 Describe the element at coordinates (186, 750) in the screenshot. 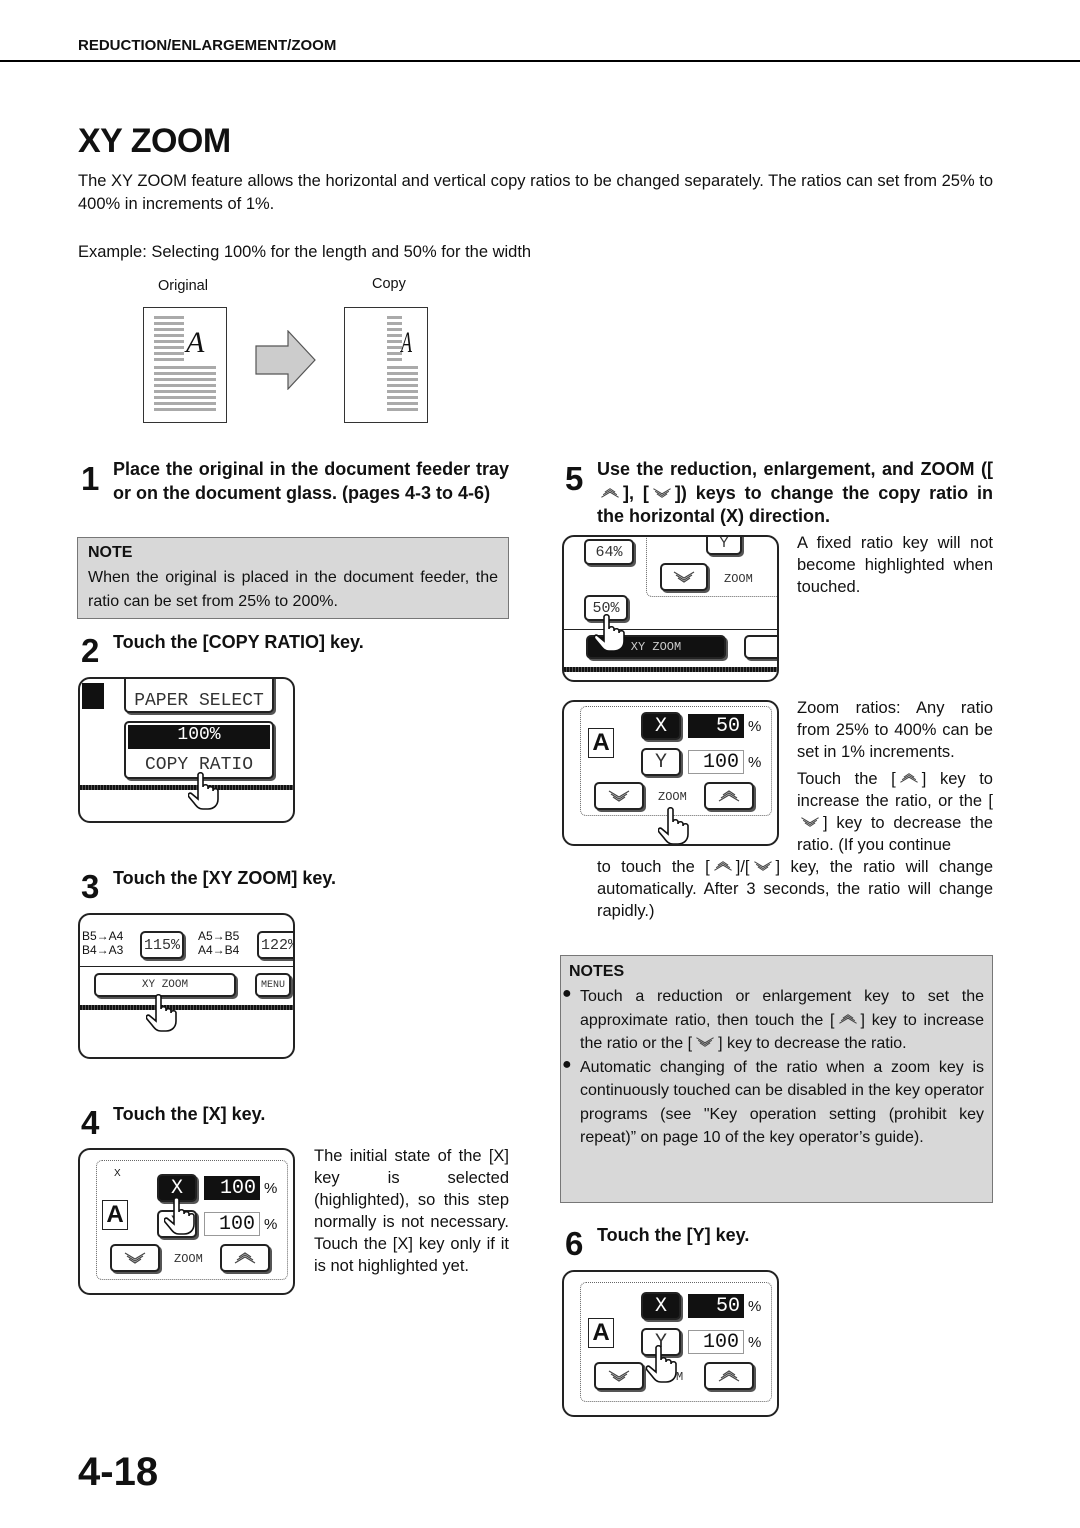

I see `copy-ratio-panel: PAPER SELECT 100% COPY RATIO` at that location.